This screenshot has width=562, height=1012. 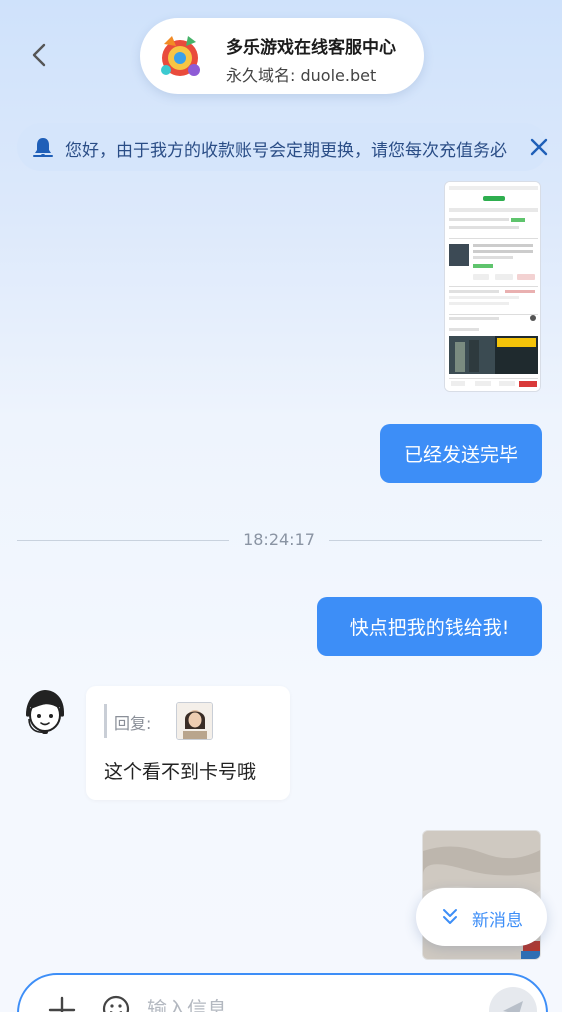 I want to click on new-messages-label: 新消息, so click(x=497, y=921).